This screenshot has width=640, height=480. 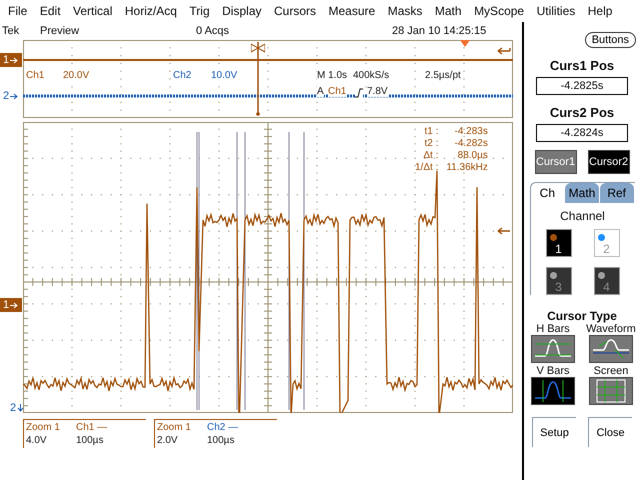 I want to click on footer-button: Close, so click(x=610, y=432).